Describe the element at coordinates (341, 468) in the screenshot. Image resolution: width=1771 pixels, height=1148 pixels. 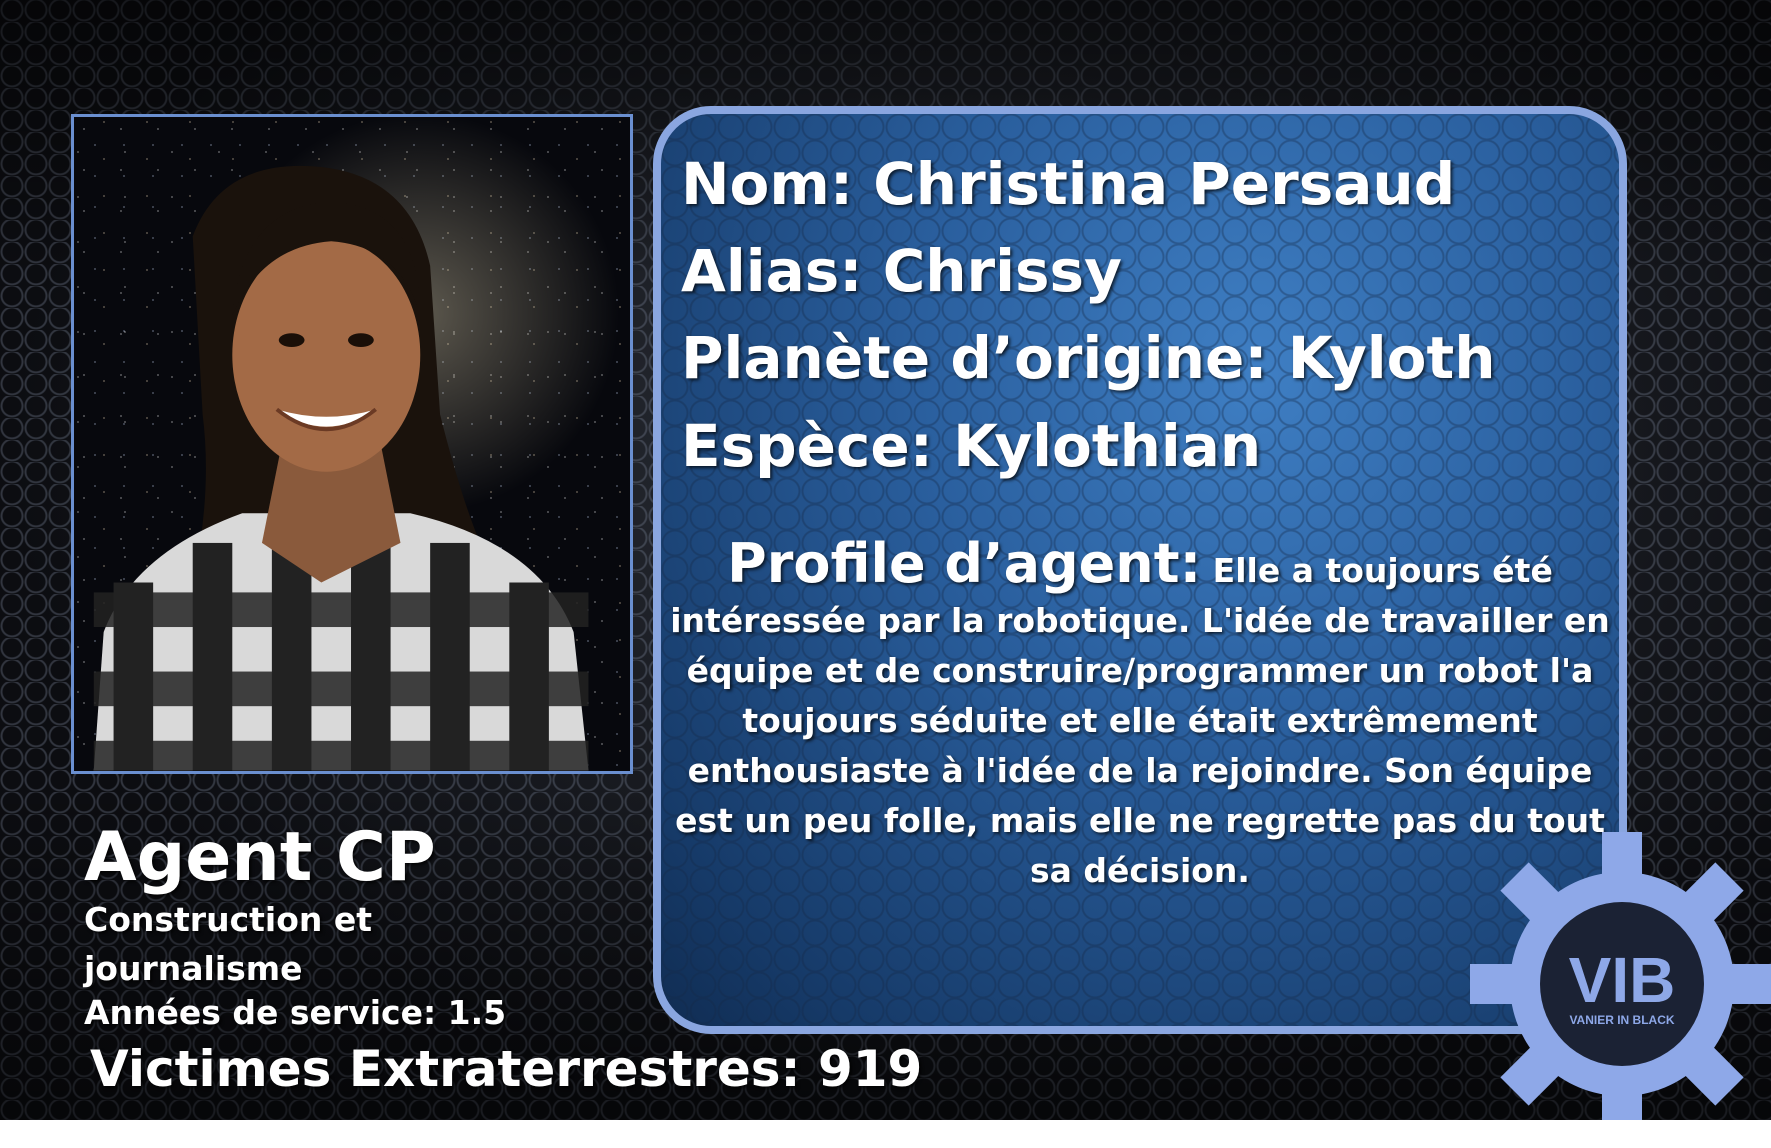
I see `portrait-image` at that location.